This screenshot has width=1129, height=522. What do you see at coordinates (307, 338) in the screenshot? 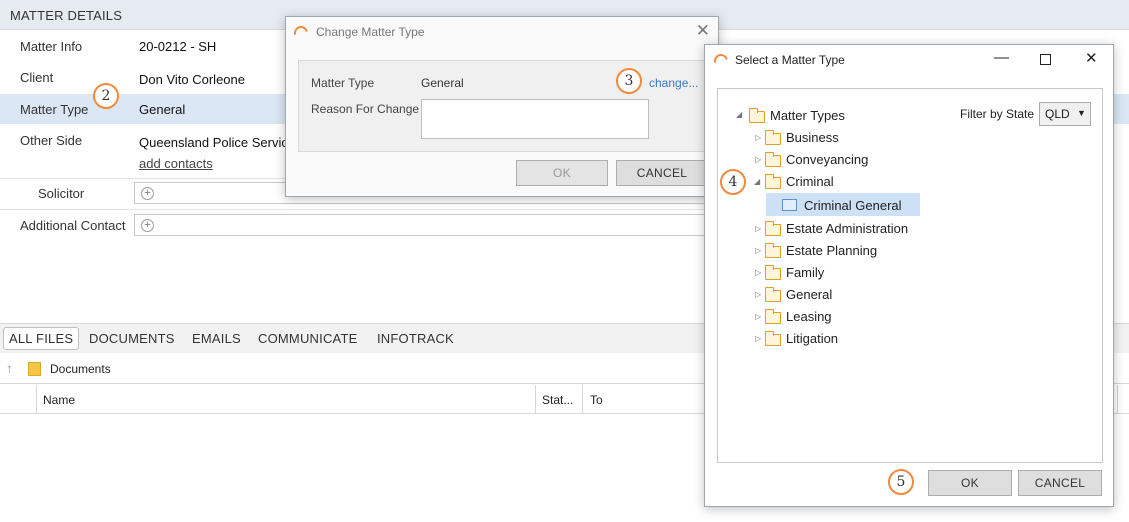
I see `tab-communicate: COMMUNICATE` at bounding box center [307, 338].